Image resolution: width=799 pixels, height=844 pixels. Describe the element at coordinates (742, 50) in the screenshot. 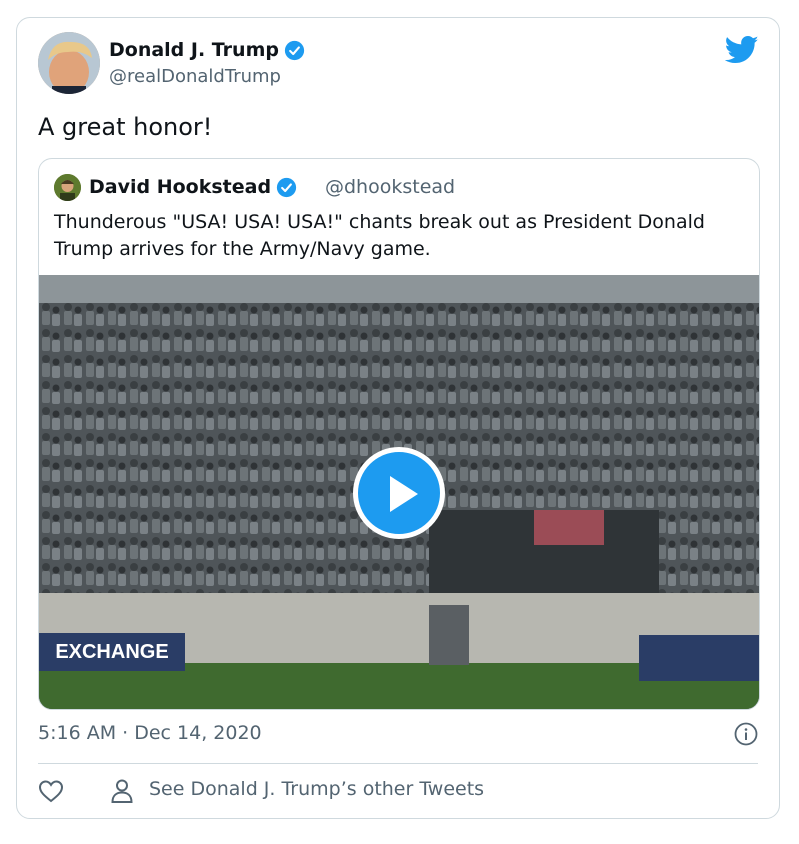

I see `twitter-bird-icon` at that location.